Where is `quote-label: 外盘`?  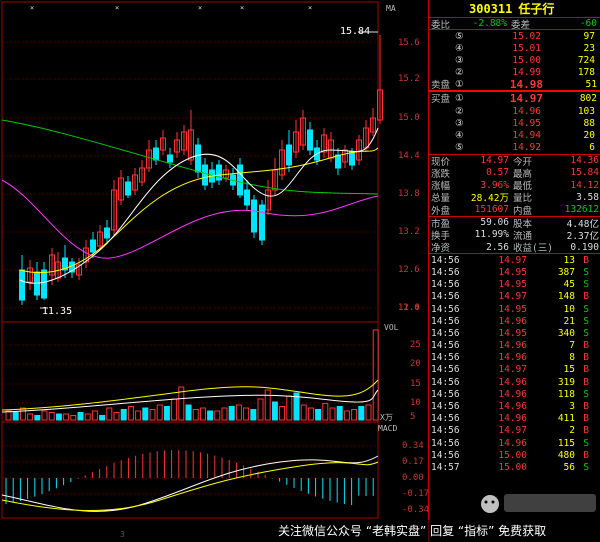 quote-label: 外盘 is located at coordinates (441, 211).